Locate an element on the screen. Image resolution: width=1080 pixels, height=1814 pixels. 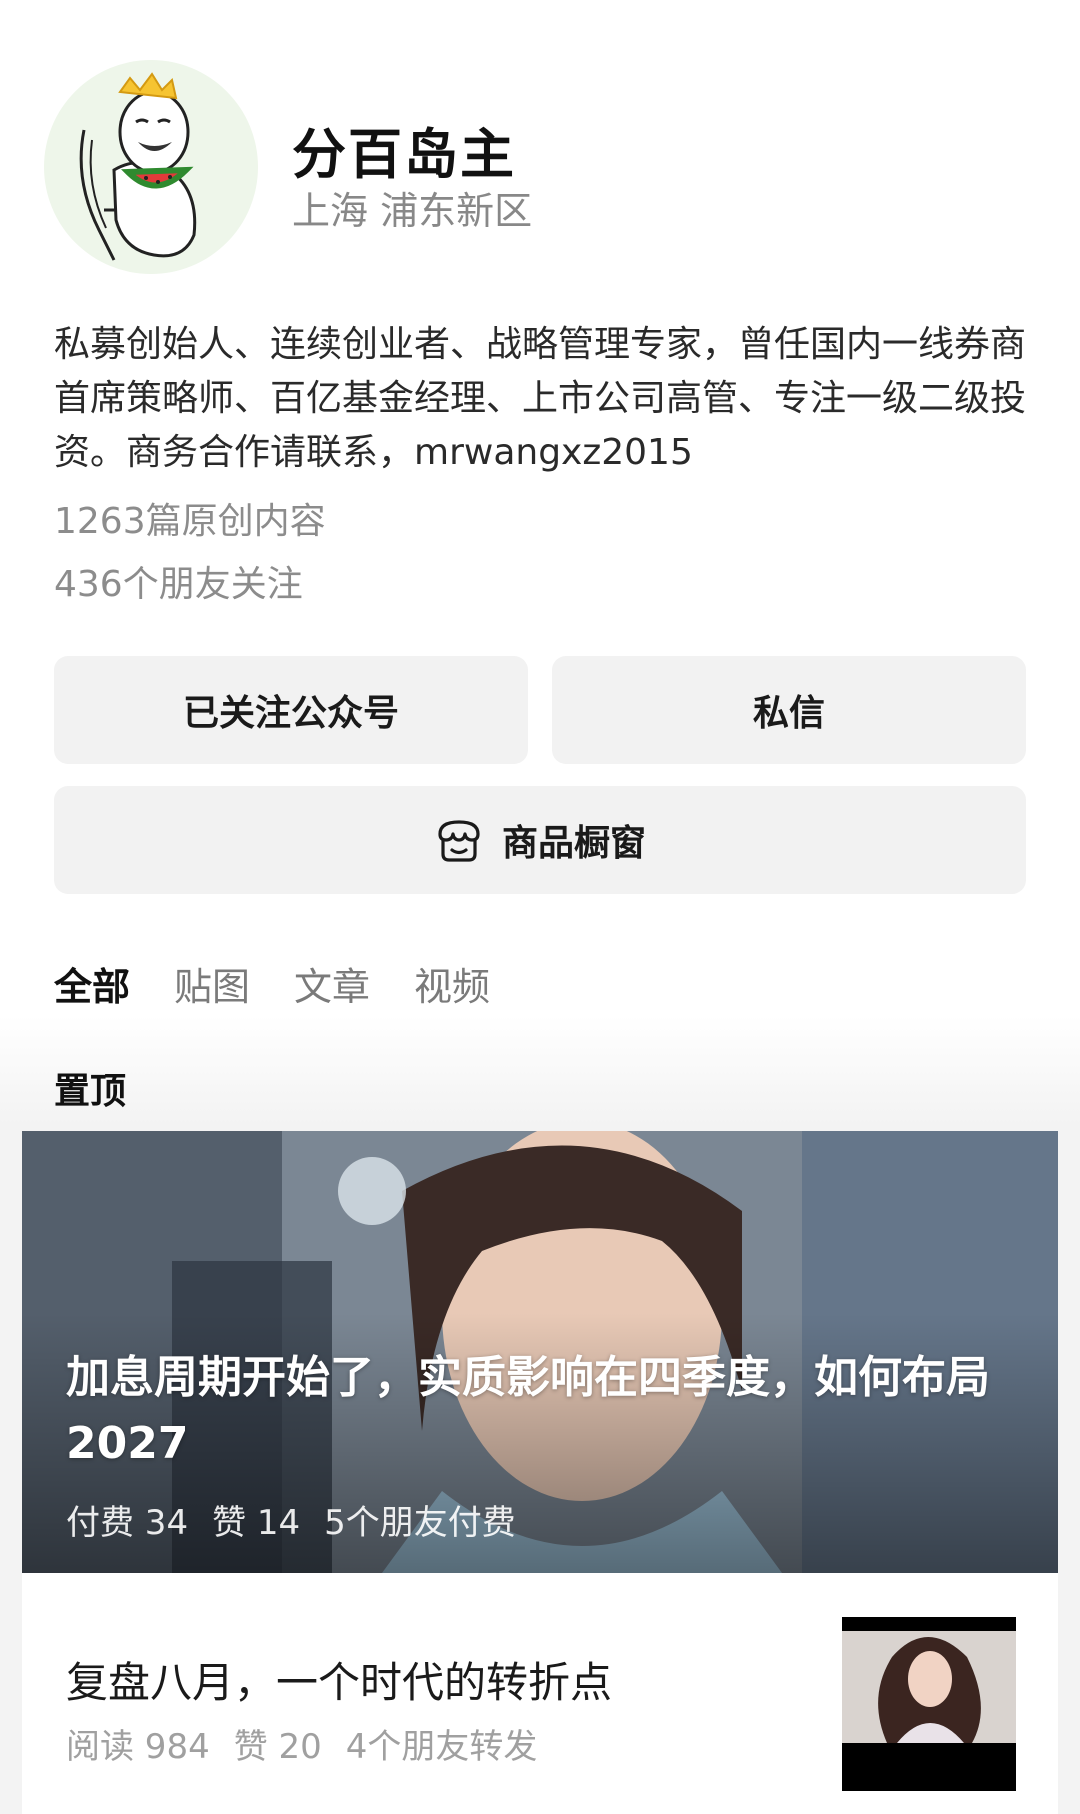
private-message-label: 私信 is located at coordinates (788, 713).